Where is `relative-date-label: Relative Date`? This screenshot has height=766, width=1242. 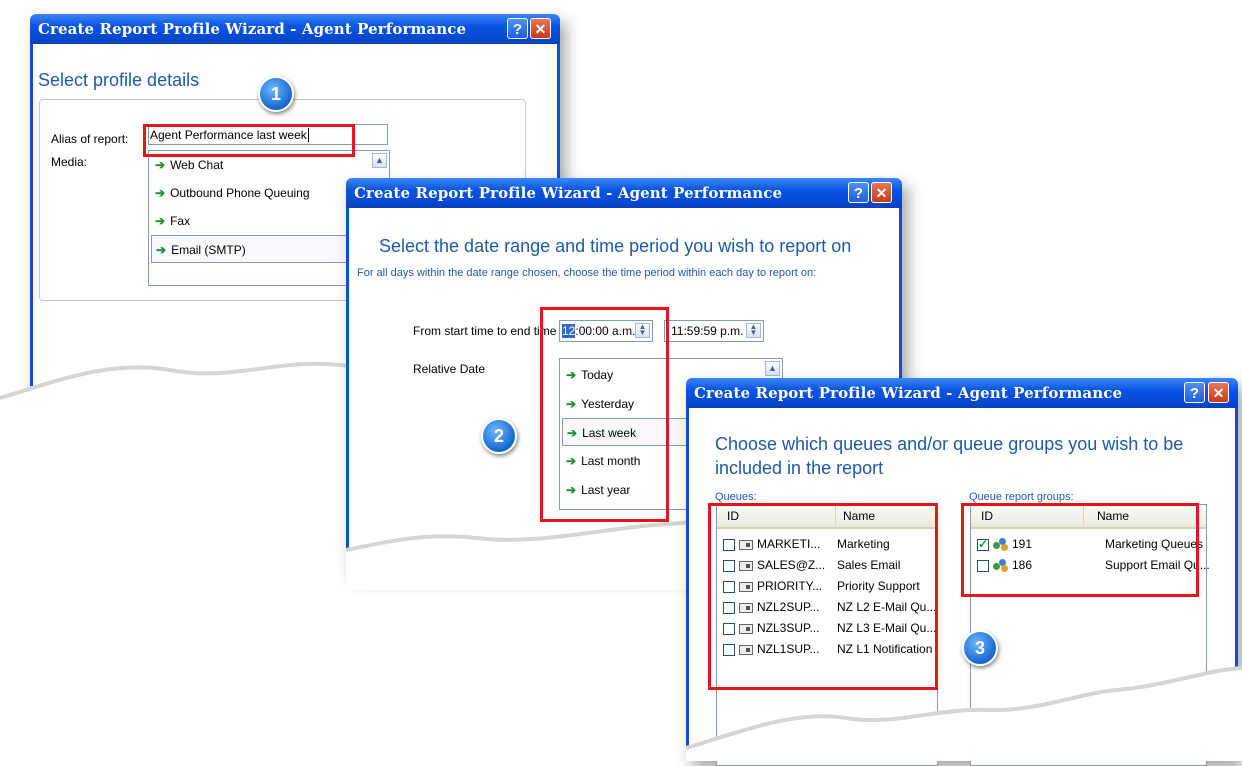
relative-date-label: Relative Date is located at coordinates (449, 369).